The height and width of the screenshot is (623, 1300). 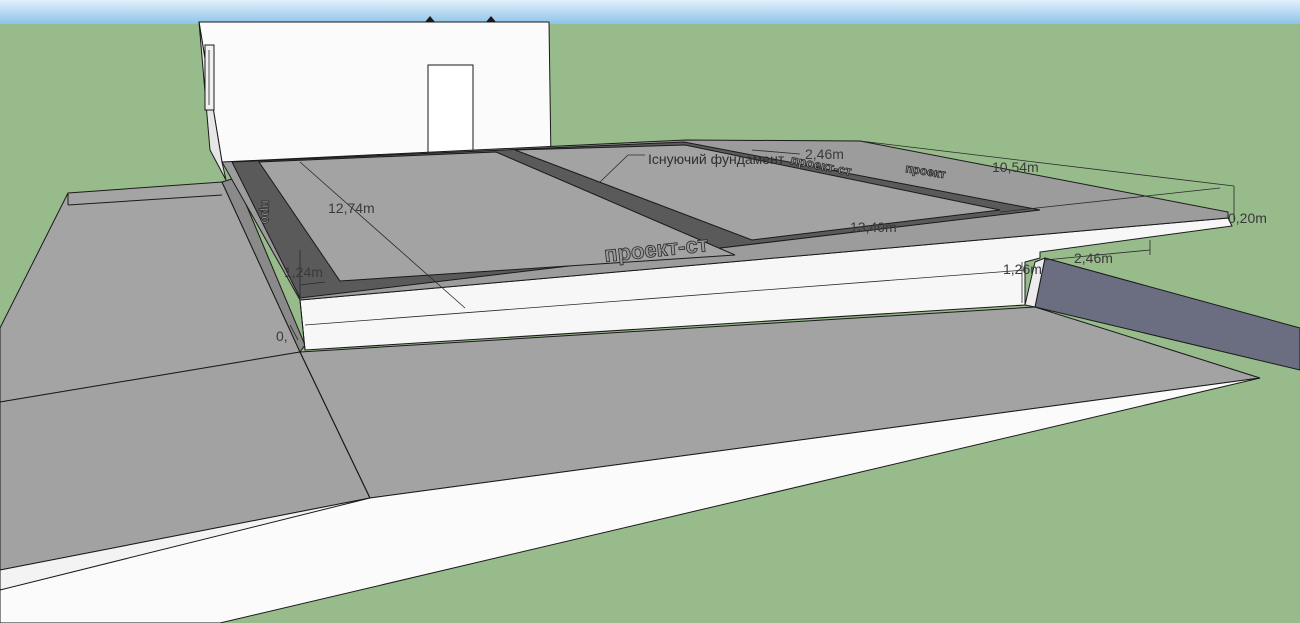 I want to click on wall-window, so click(x=209, y=77).